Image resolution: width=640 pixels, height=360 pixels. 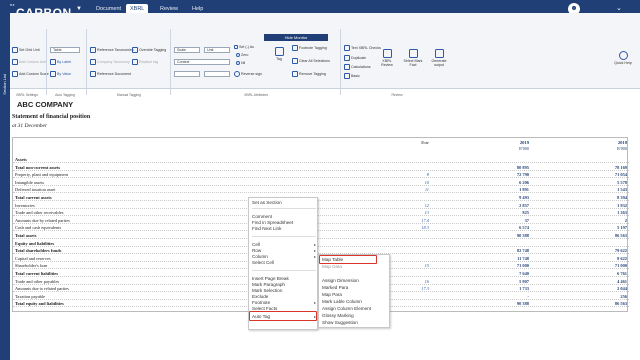 What do you see at coordinates (321, 167) in the screenshot?
I see `table-row: Total non-current assets 80 895 78 169` at bounding box center [321, 167].